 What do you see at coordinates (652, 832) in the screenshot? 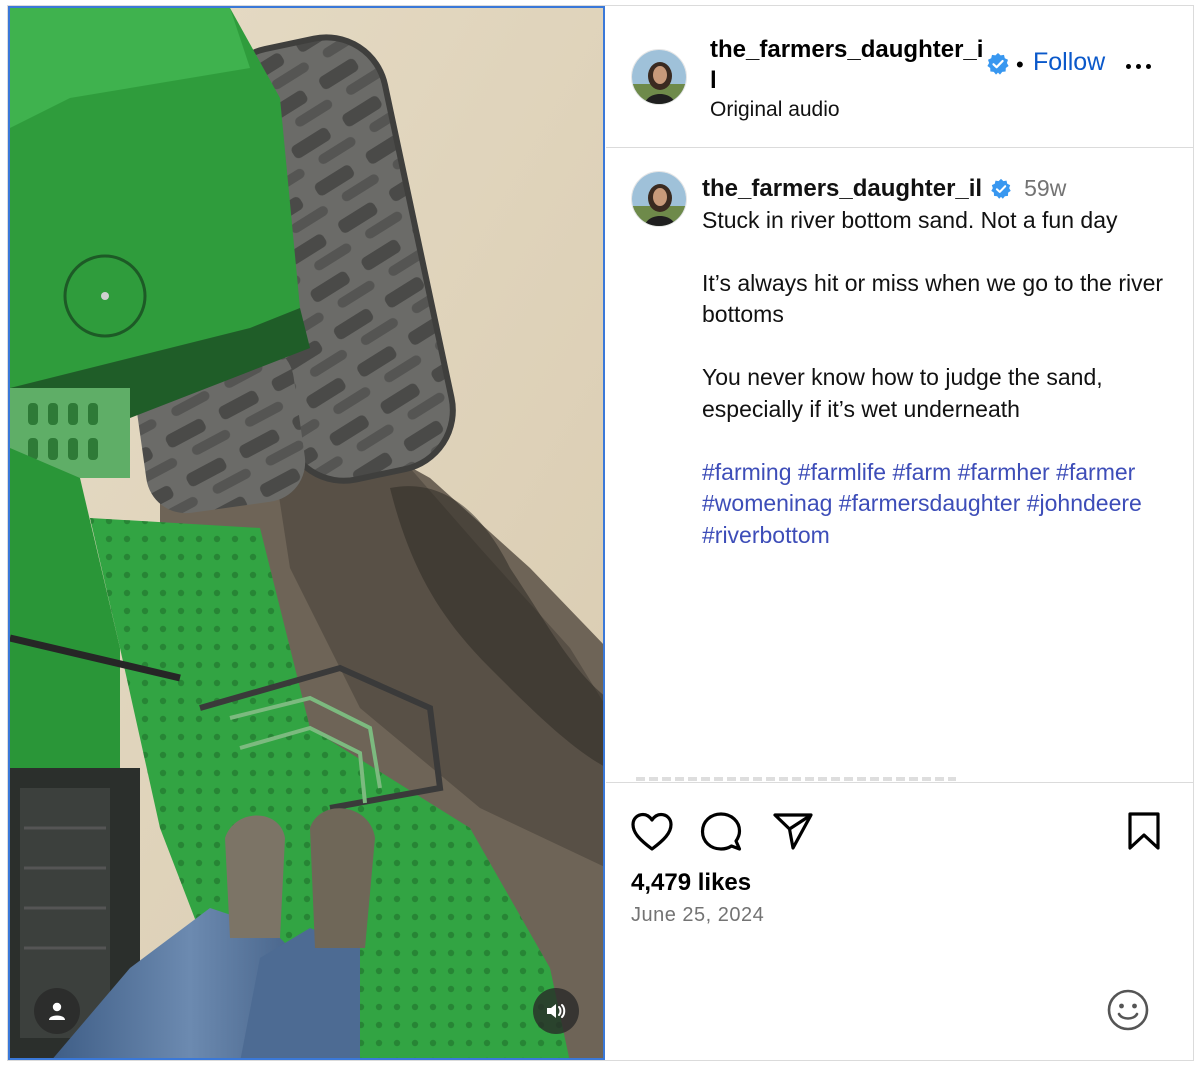
I see `heart-icon` at bounding box center [652, 832].